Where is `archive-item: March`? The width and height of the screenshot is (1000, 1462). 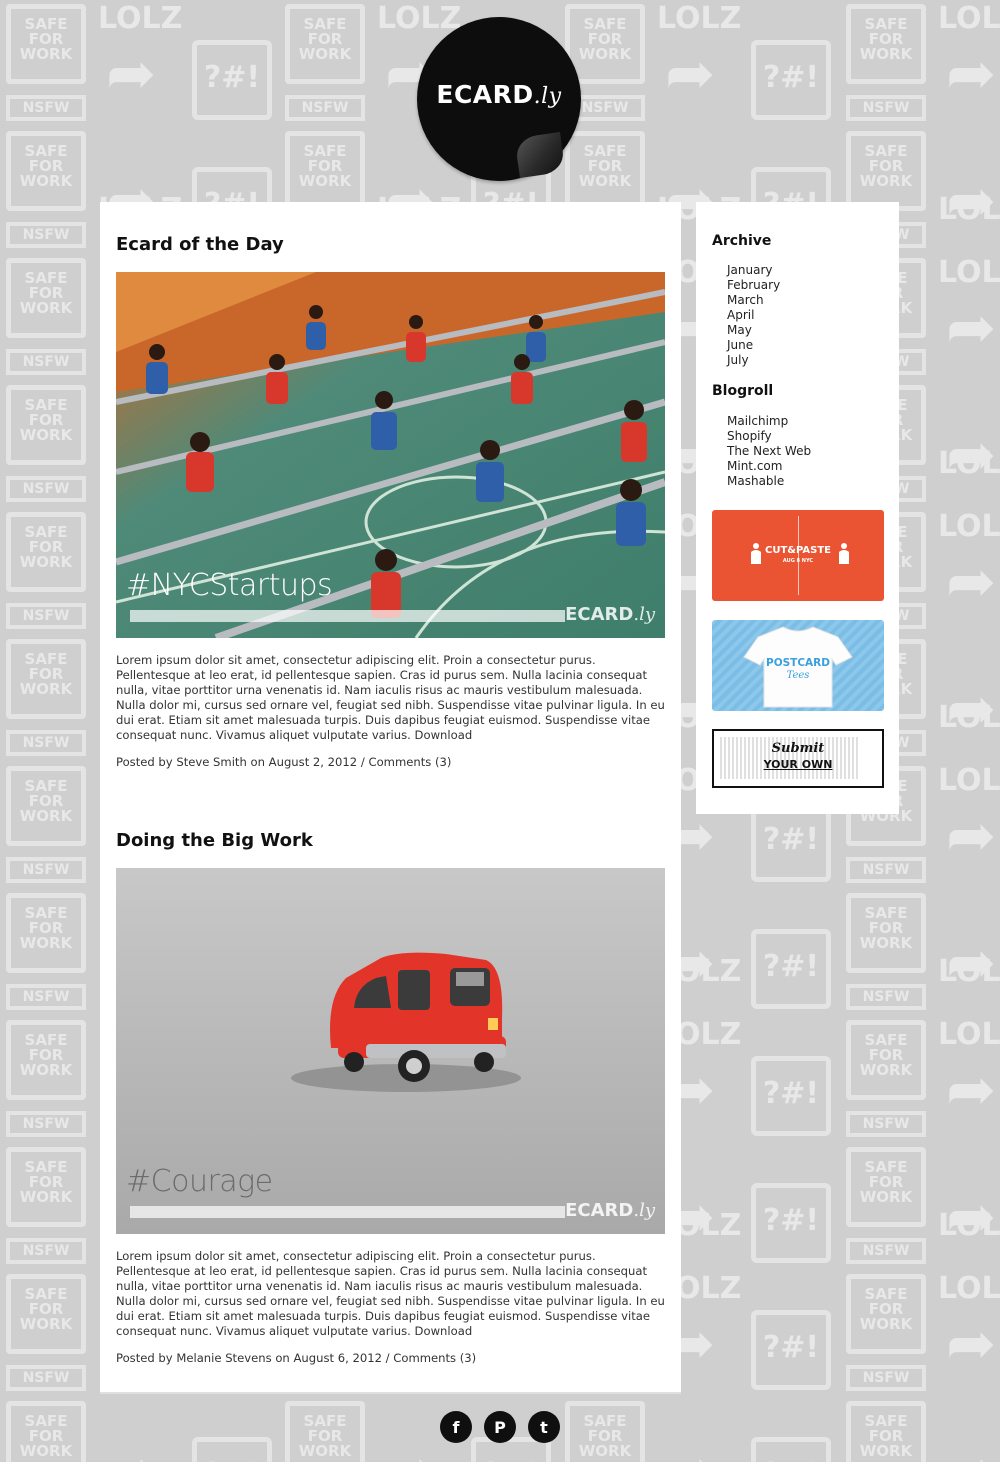
archive-item: March is located at coordinates (753, 300).